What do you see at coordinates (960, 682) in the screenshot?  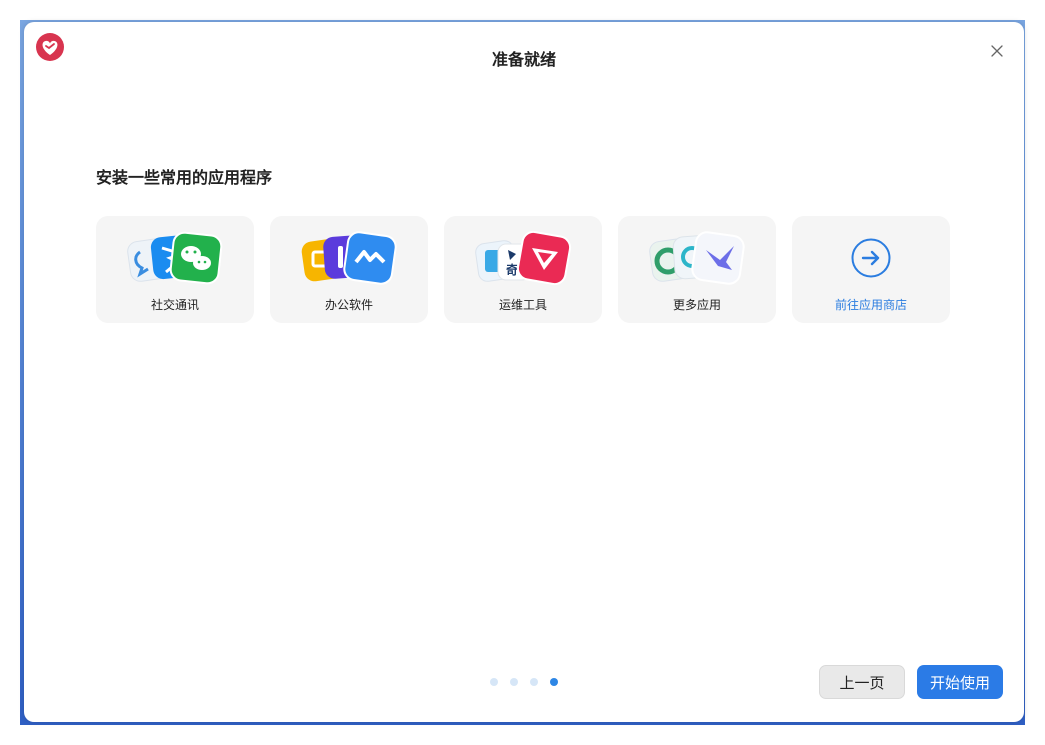 I see `start-using-button: 开始使用` at bounding box center [960, 682].